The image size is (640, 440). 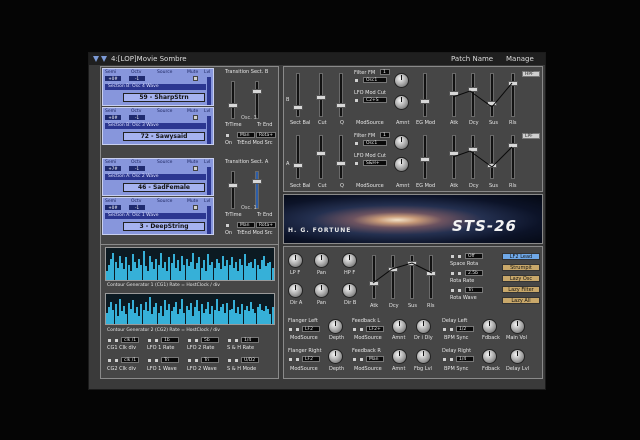 I want to click on patch-name-label: Patch Name, so click(x=472, y=59).